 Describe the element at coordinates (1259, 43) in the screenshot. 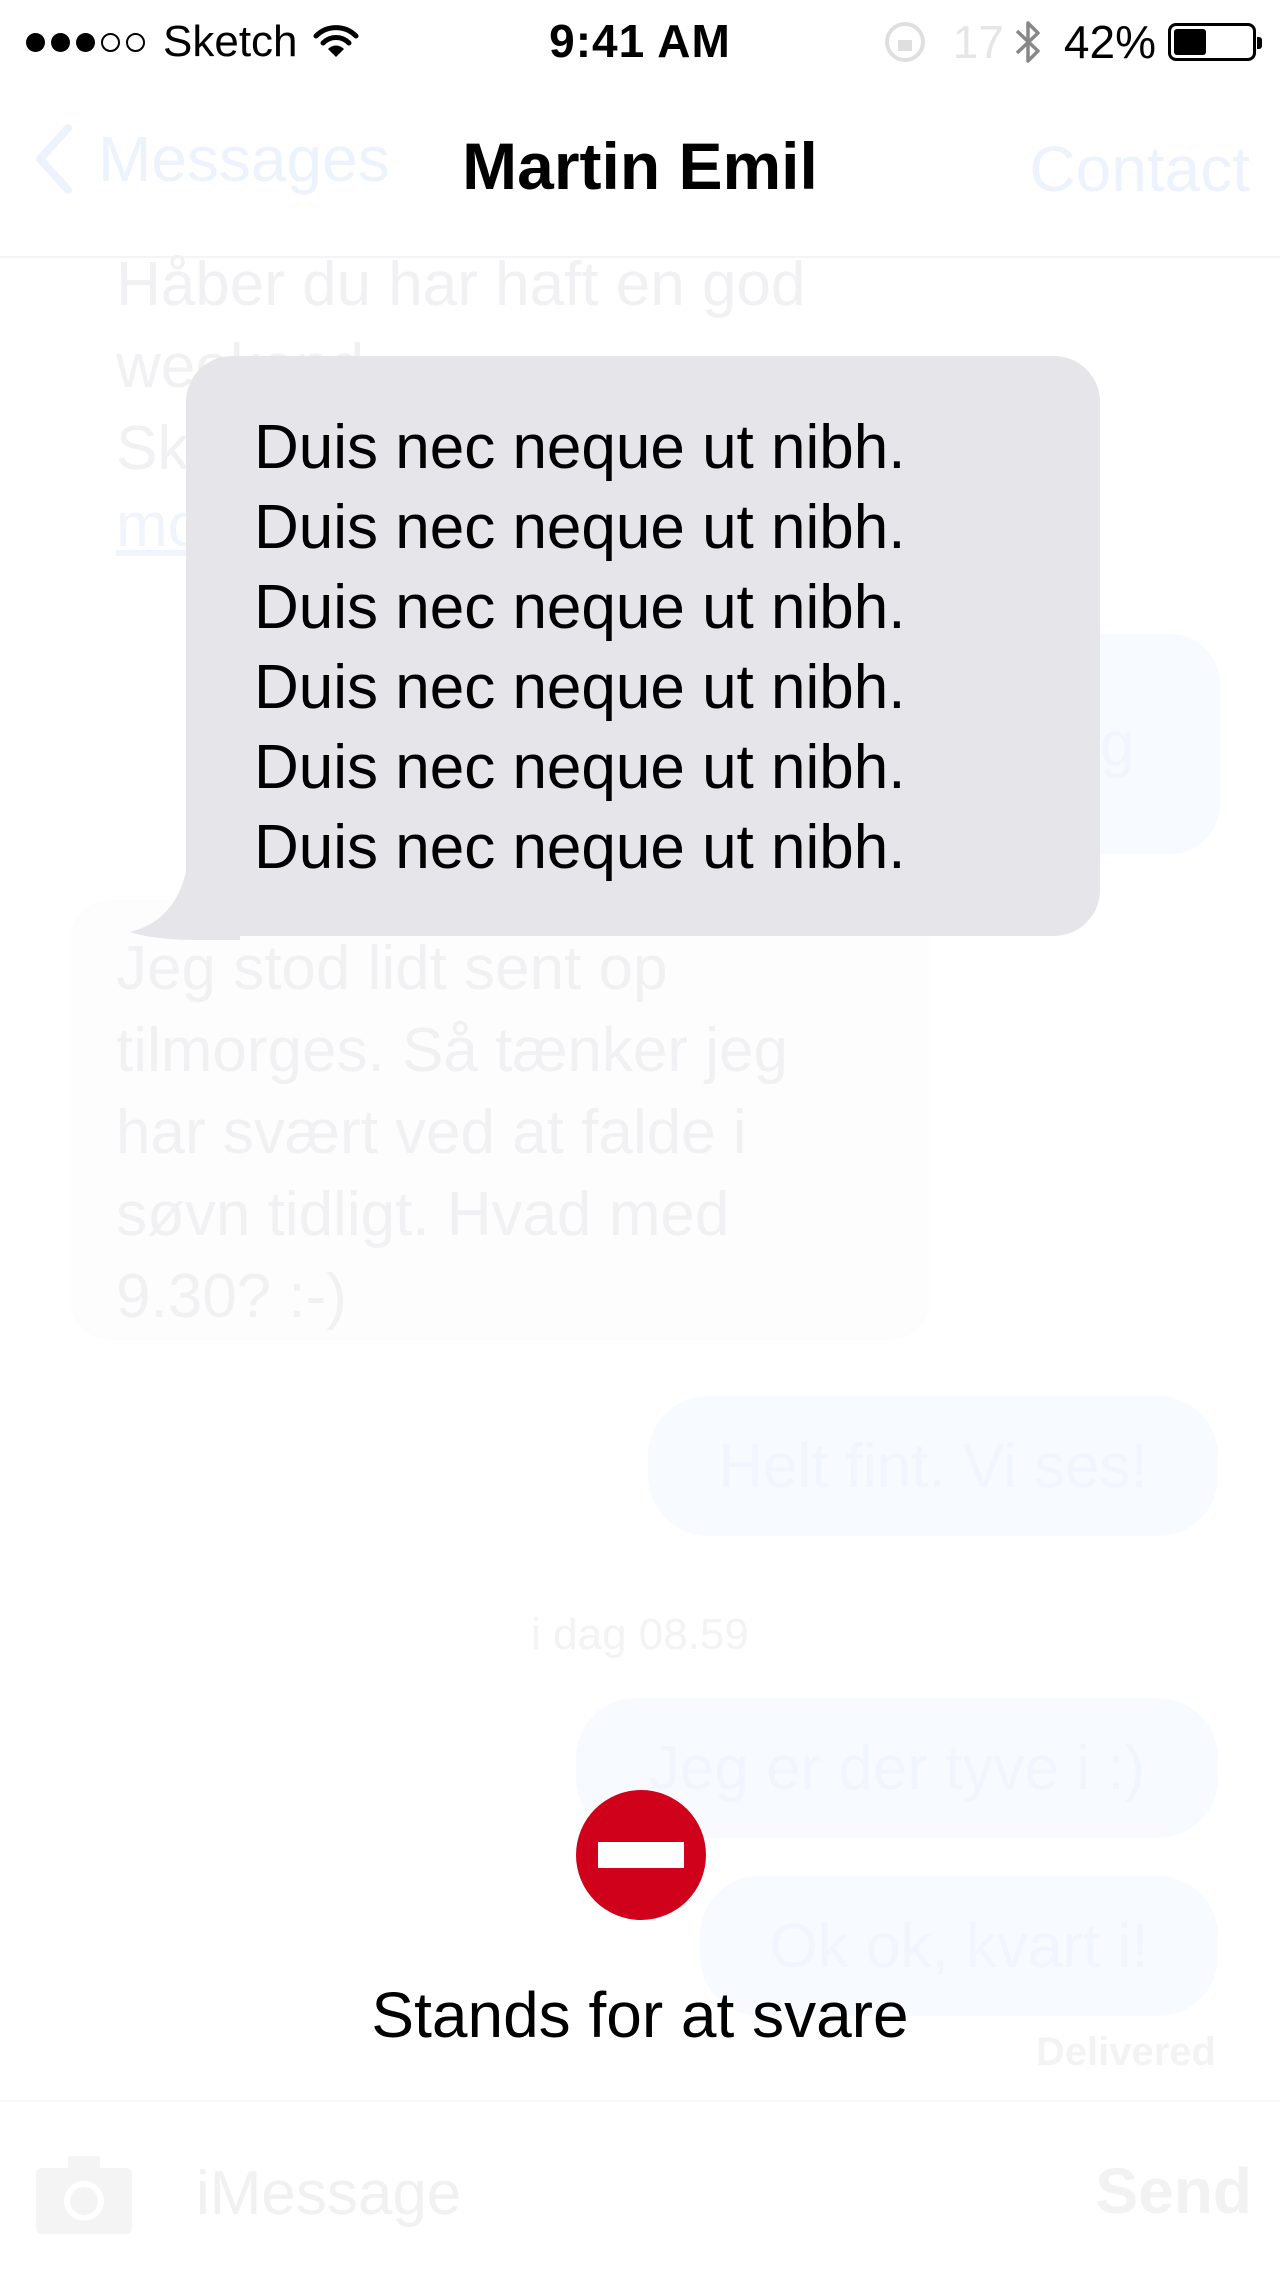

I see `battery-nub` at that location.